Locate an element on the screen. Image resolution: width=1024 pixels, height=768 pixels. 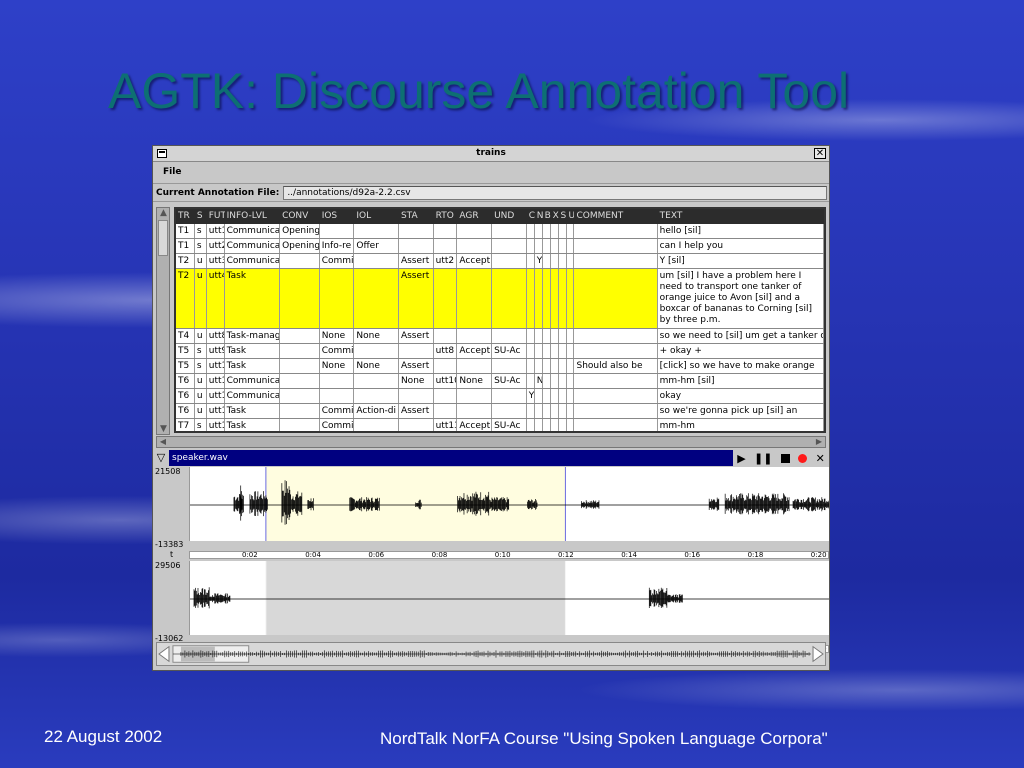
table-cell: so we need to [sil] um get a tanker of is located at coordinates (741, 336).